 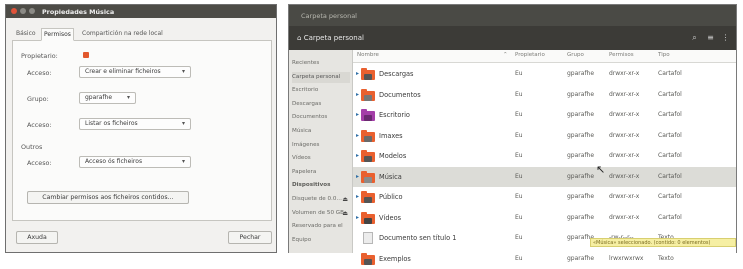 What do you see at coordinates (32, 11) in the screenshot?
I see `maximize-window-icon` at bounding box center [32, 11].